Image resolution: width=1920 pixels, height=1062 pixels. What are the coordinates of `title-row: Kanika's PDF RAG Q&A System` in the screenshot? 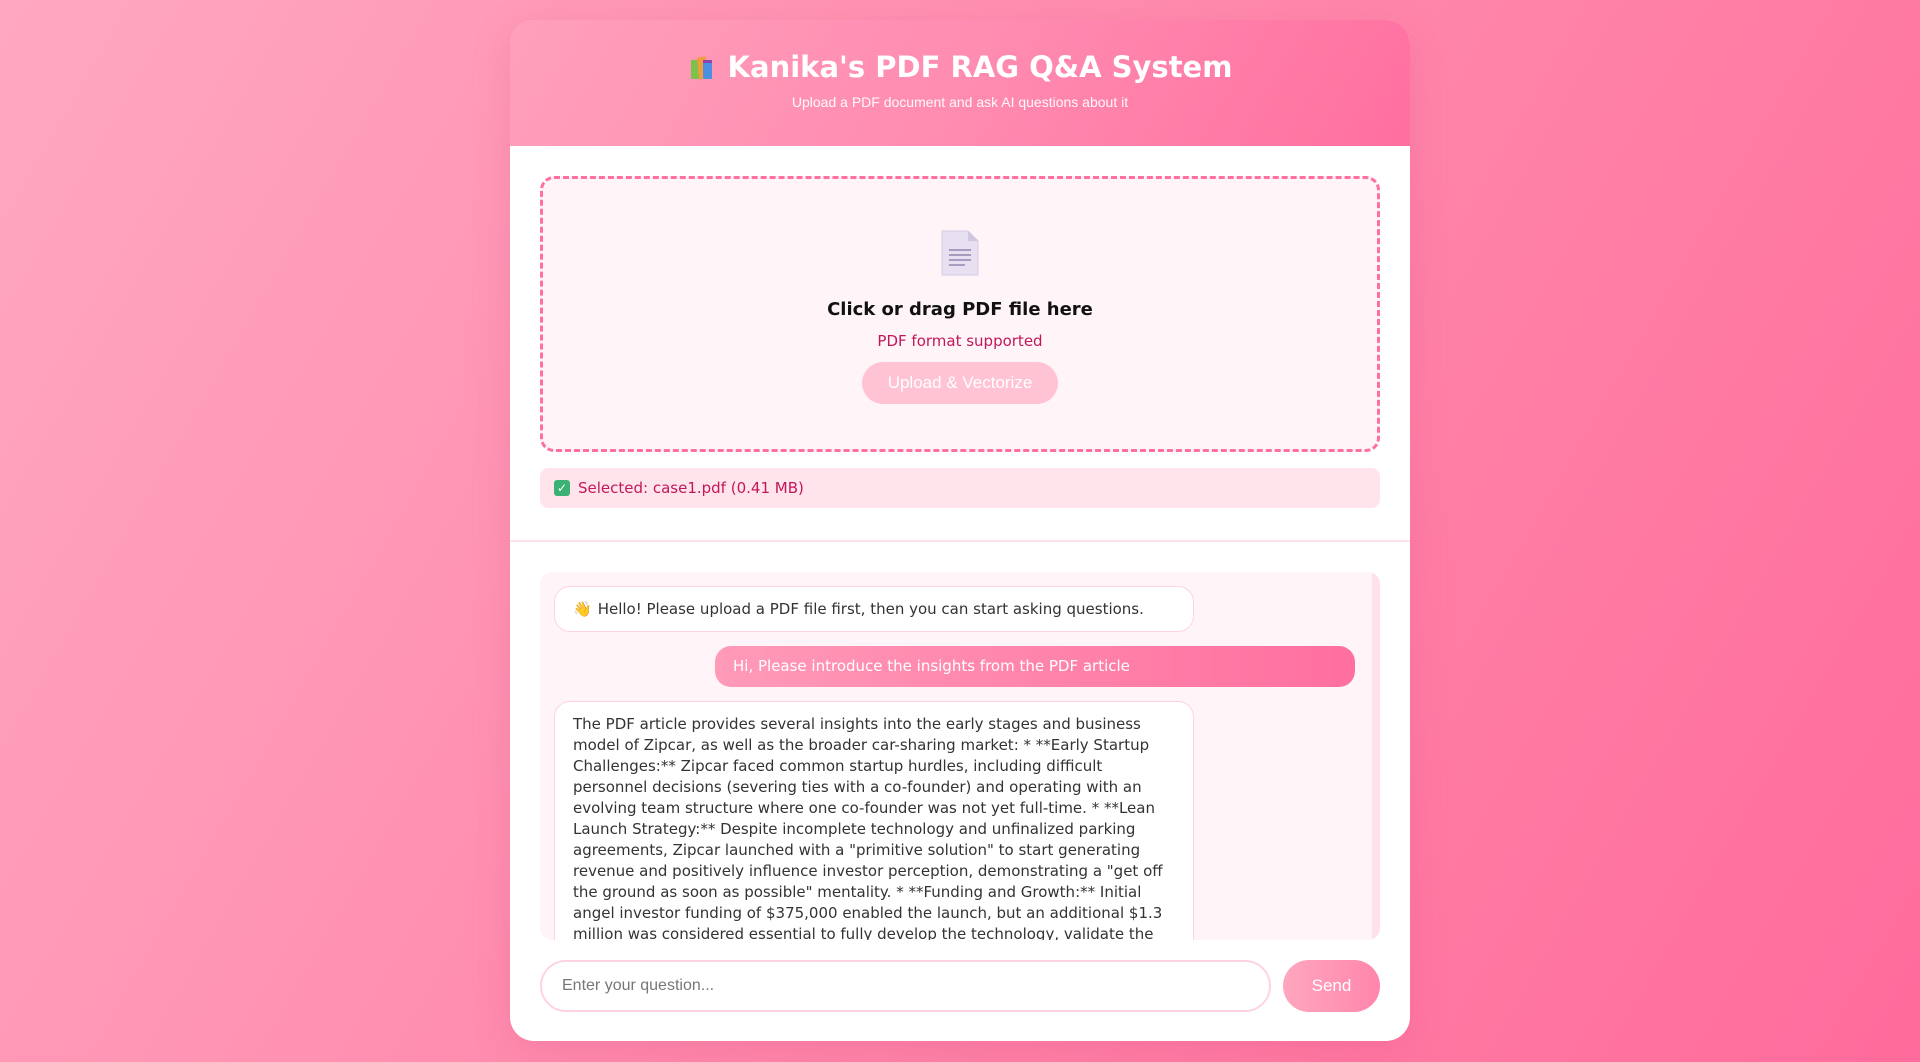 It's located at (960, 67).